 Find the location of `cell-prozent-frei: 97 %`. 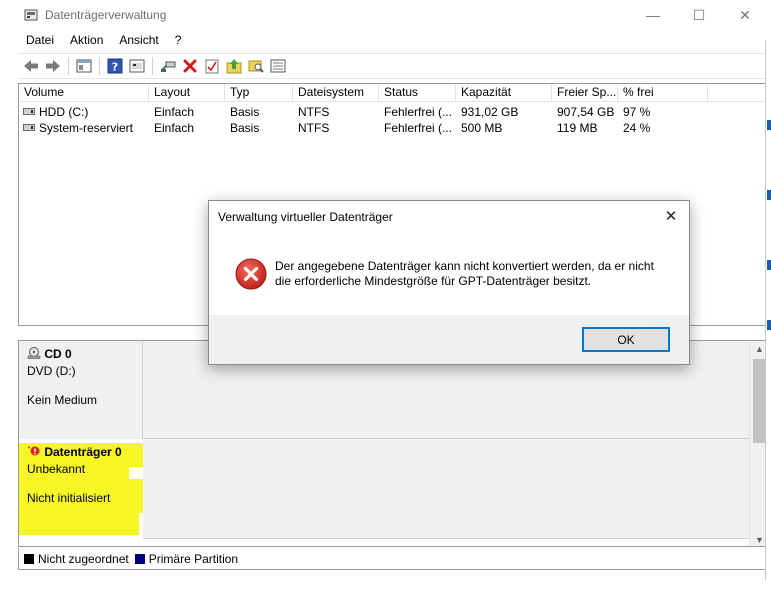

cell-prozent-frei: 97 % is located at coordinates (637, 112).